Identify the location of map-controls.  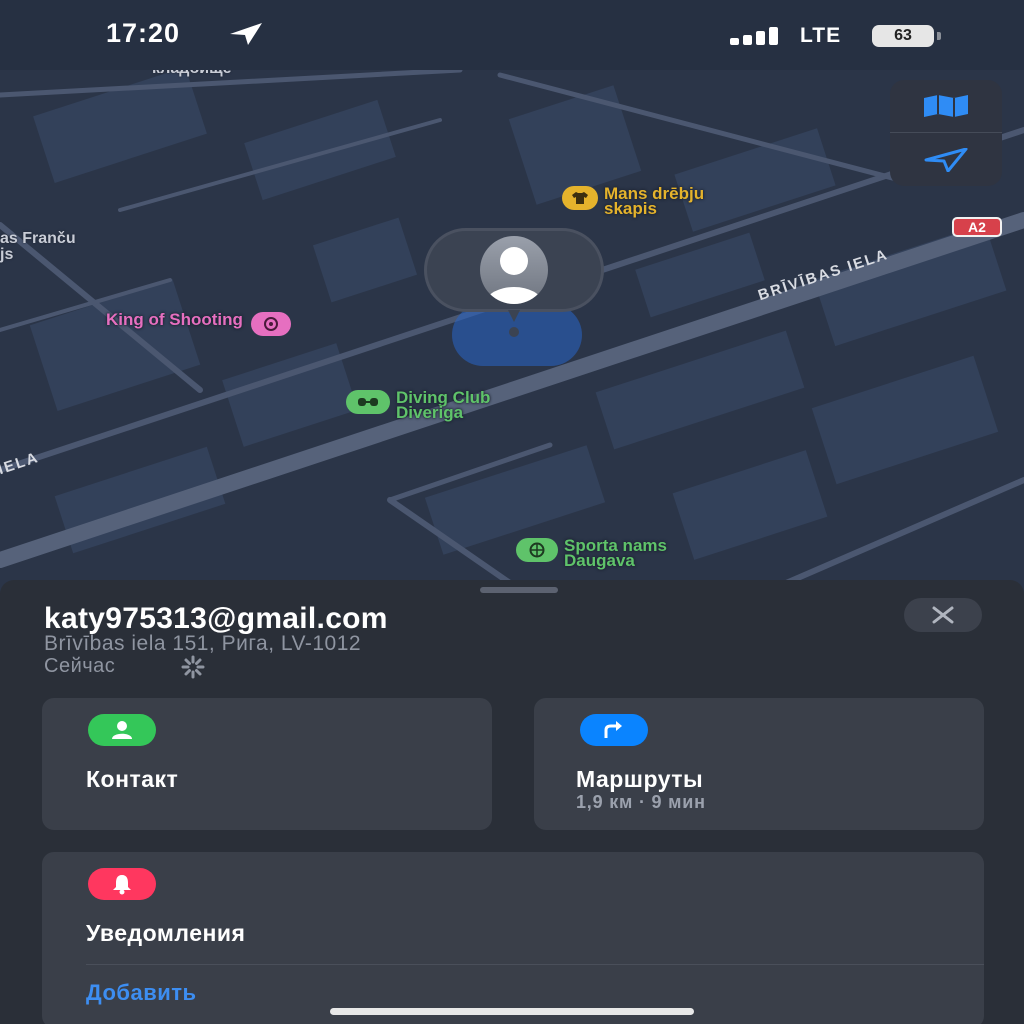
(946, 133).